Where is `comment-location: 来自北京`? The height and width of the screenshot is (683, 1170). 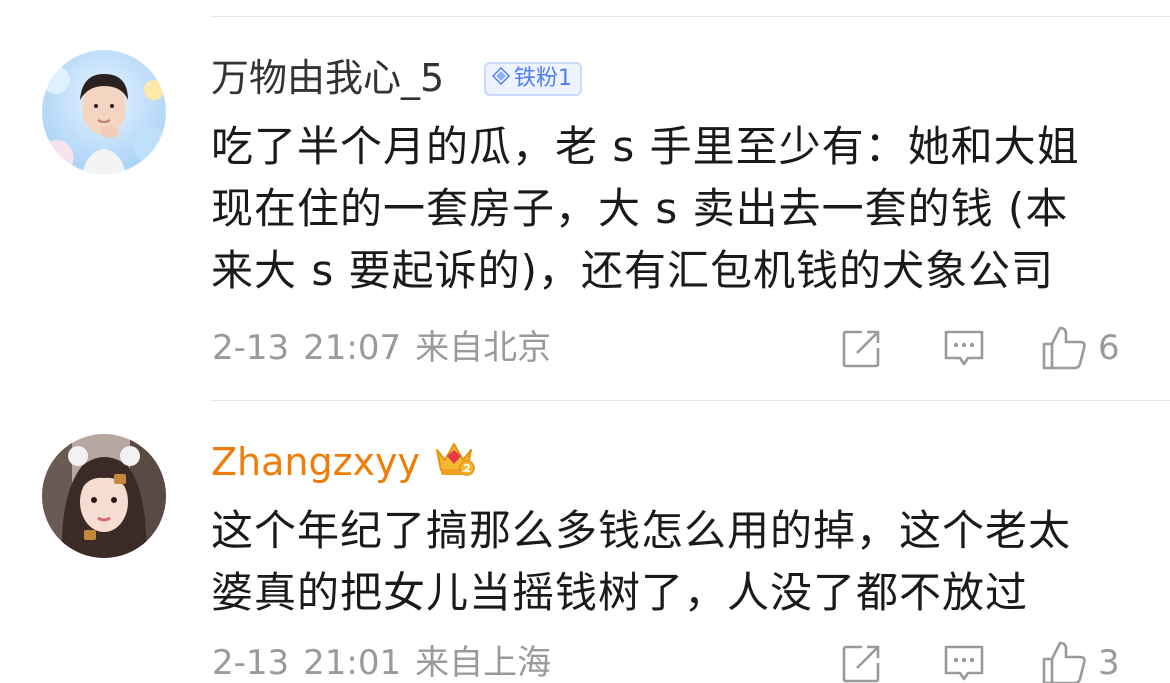
comment-location: 来自北京 is located at coordinates (483, 348).